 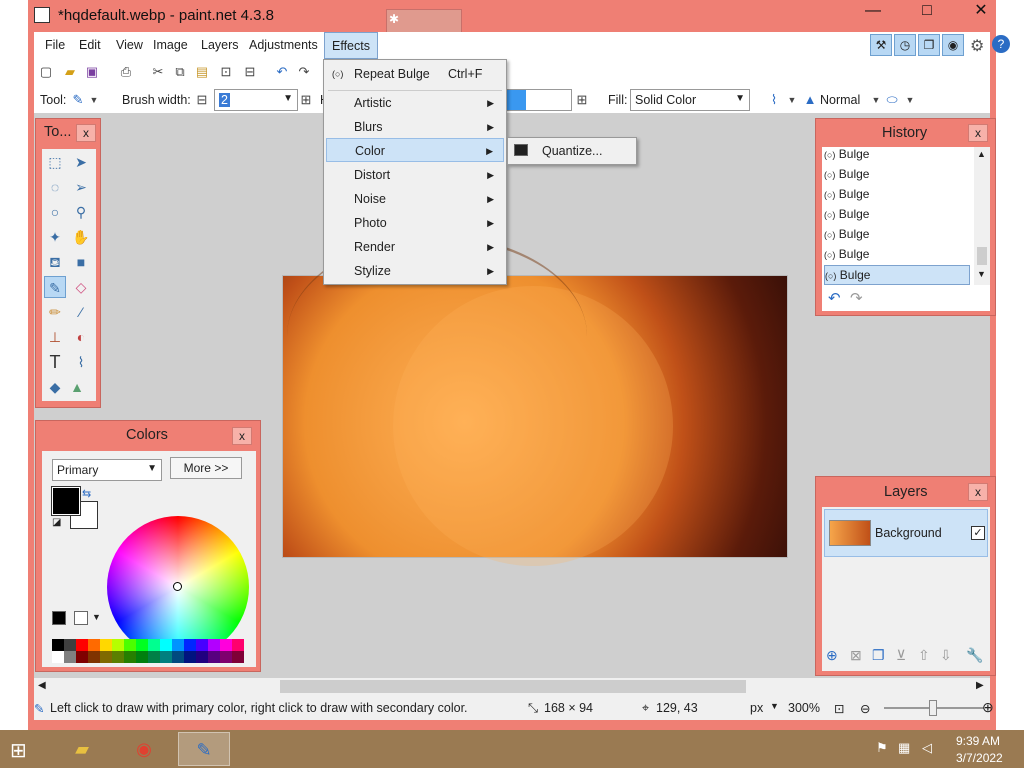 I want to click on add-layer-icon: ⊕, so click(x=832, y=655).